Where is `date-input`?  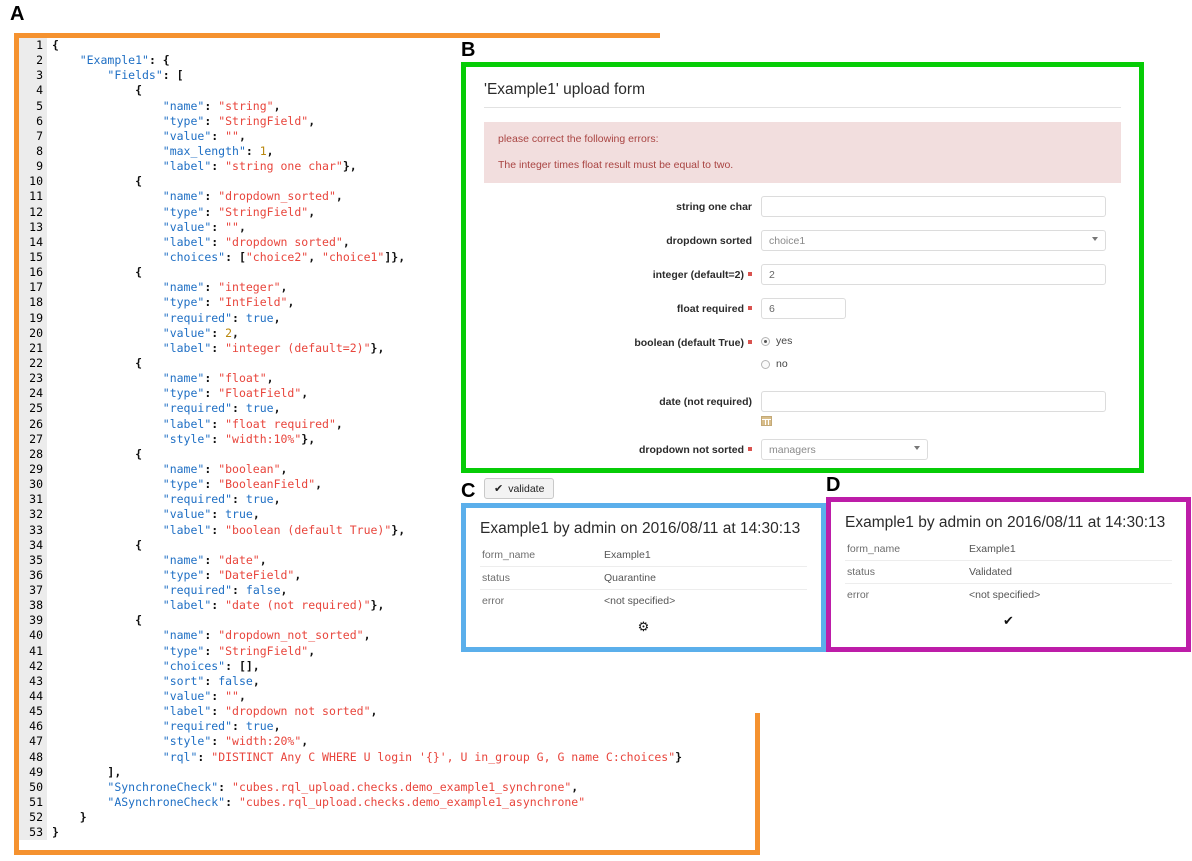 date-input is located at coordinates (933, 402).